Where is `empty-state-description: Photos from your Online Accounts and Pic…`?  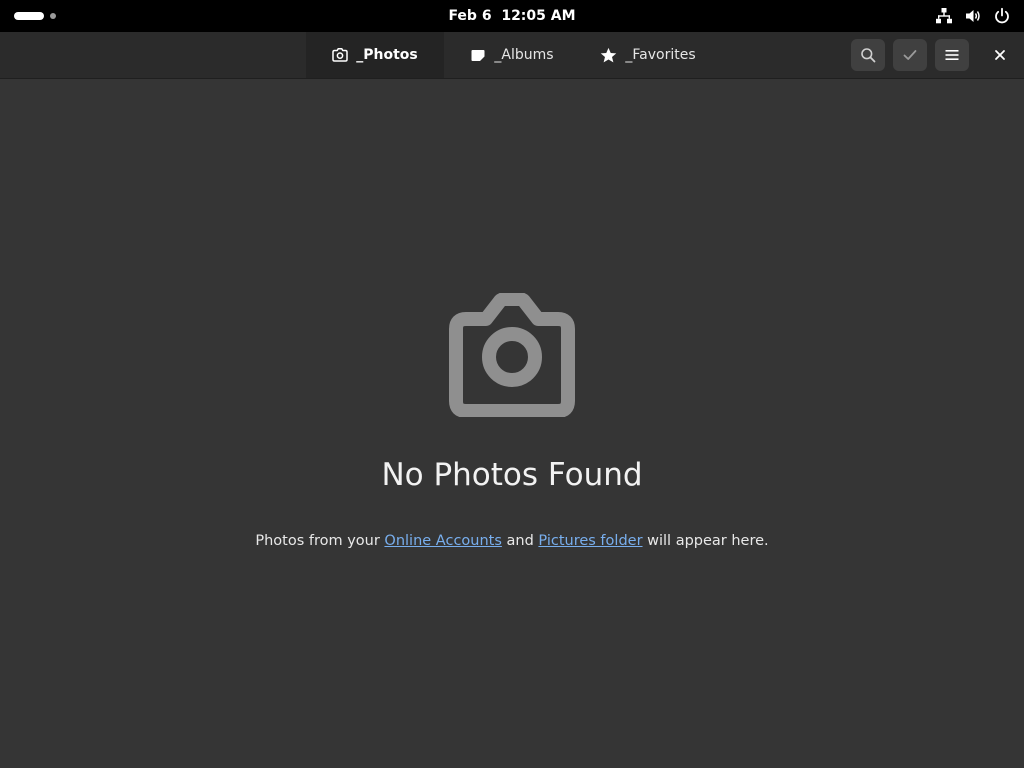
empty-state-description: Photos from your Online Accounts and Pic… is located at coordinates (512, 541).